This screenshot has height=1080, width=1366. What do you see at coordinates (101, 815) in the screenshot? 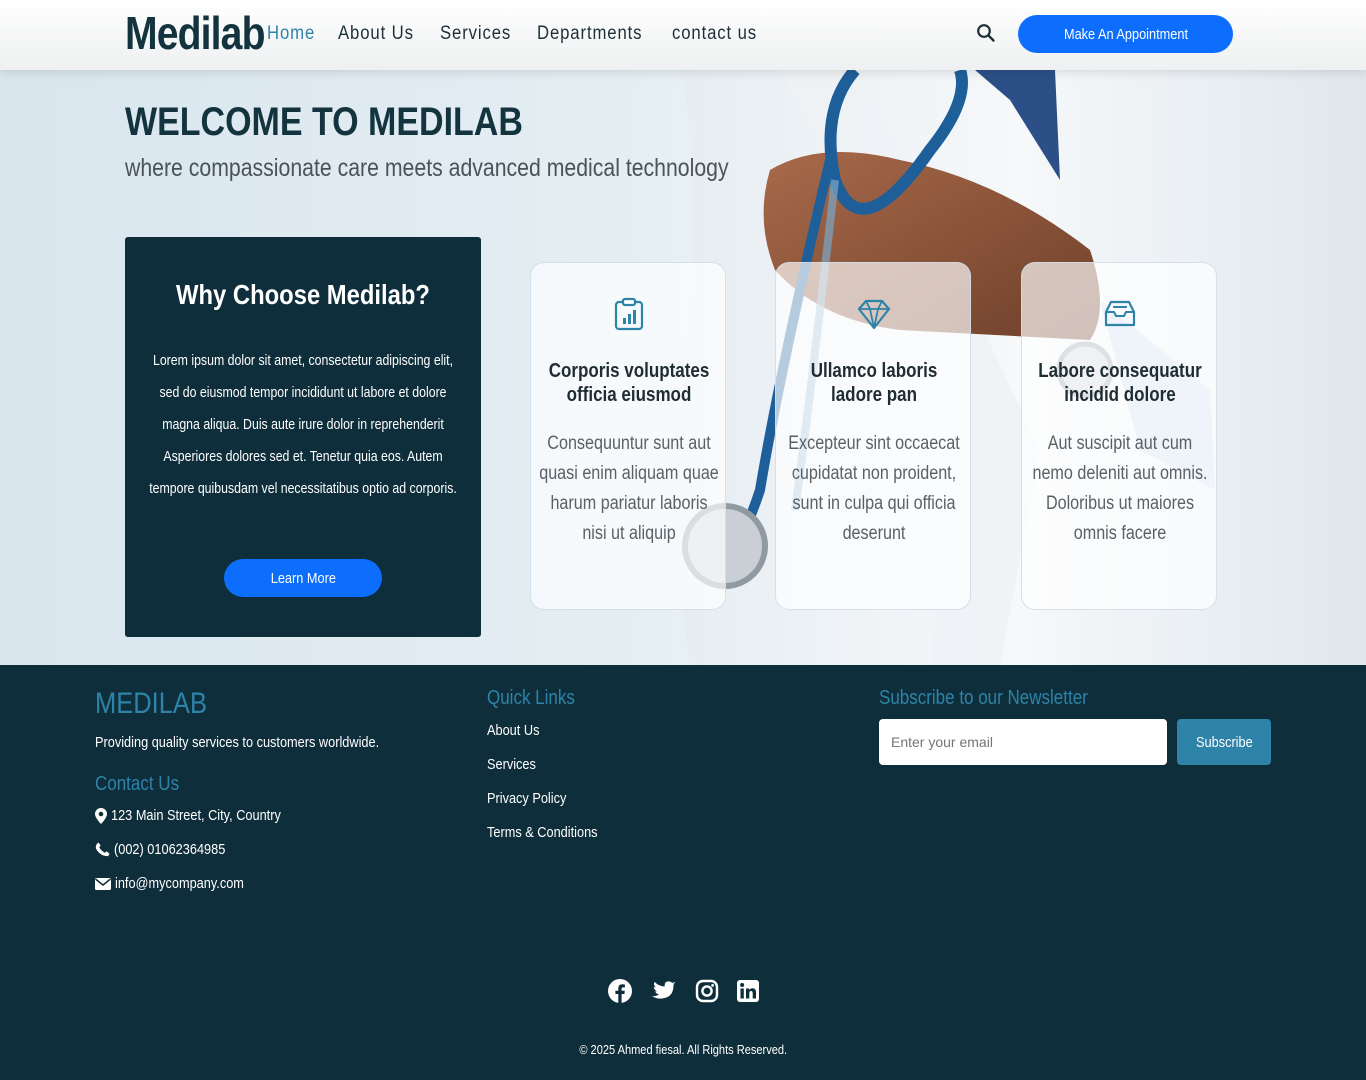
I see `map-pin-icon` at bounding box center [101, 815].